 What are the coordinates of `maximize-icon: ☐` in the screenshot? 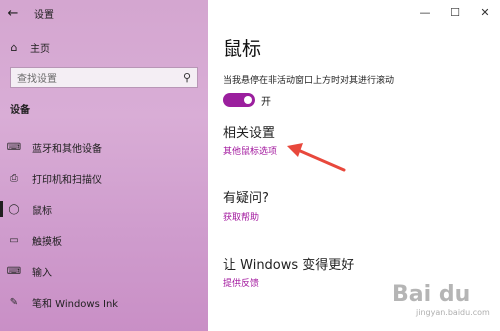 It's located at (455, 12).